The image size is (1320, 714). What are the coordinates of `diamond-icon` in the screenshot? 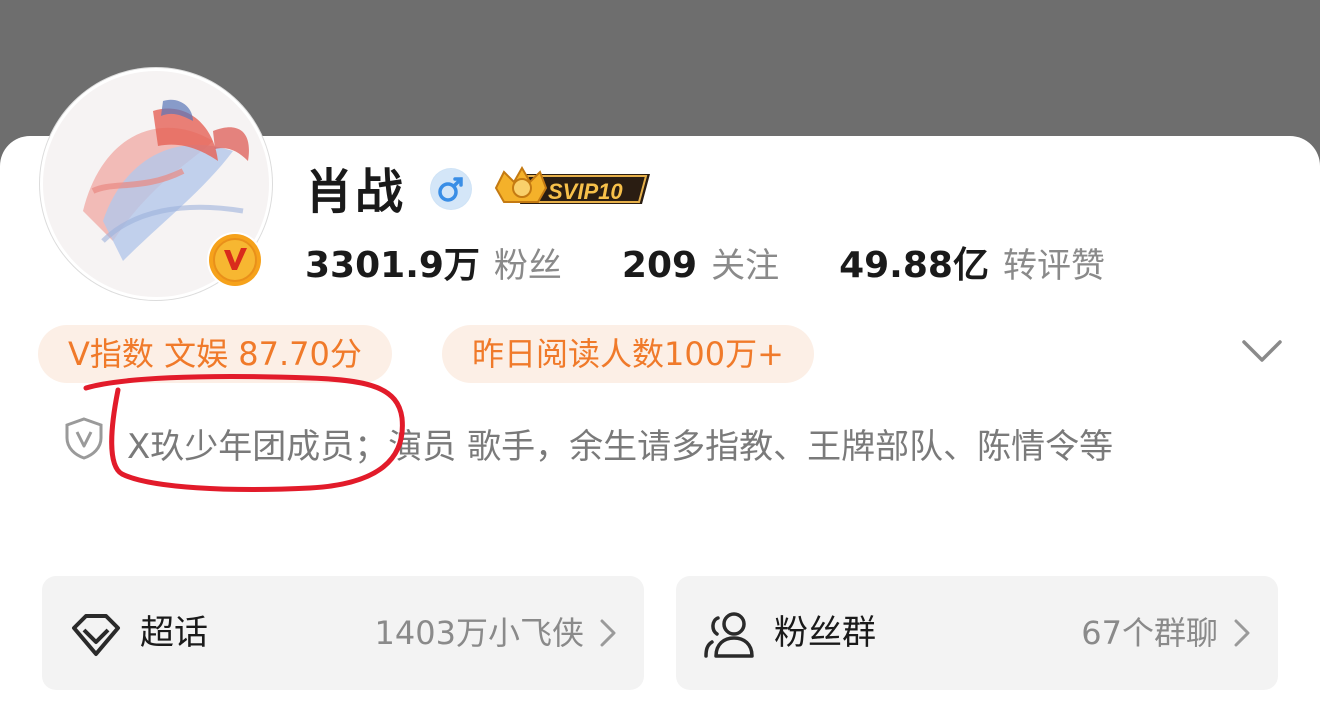 It's located at (96, 635).